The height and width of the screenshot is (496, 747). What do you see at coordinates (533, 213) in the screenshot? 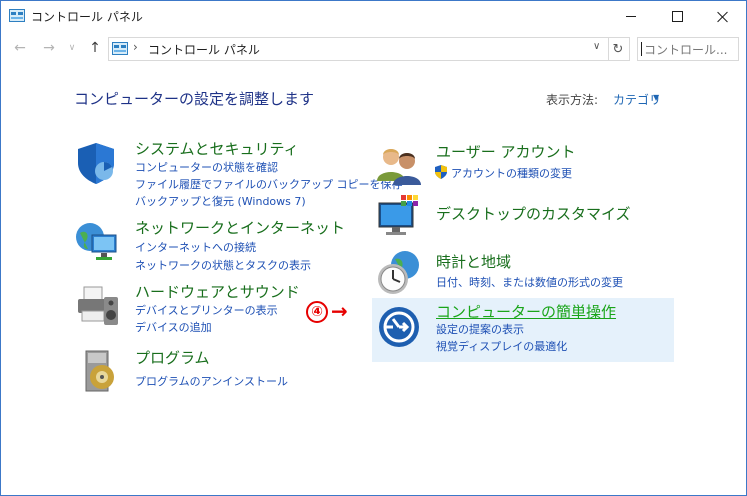
I see `desktop-customize-title: デスクトップのカスタマイズ` at bounding box center [533, 213].